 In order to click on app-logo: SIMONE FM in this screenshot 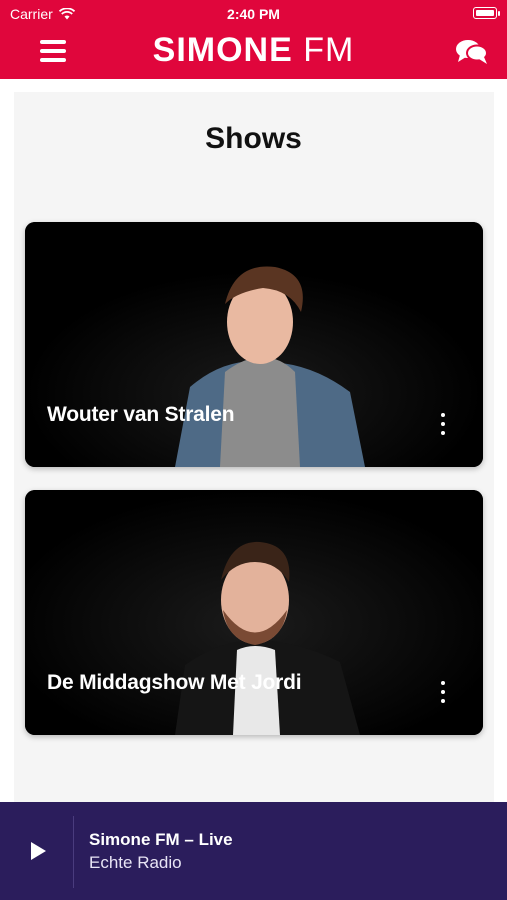, I will do `click(253, 50)`.